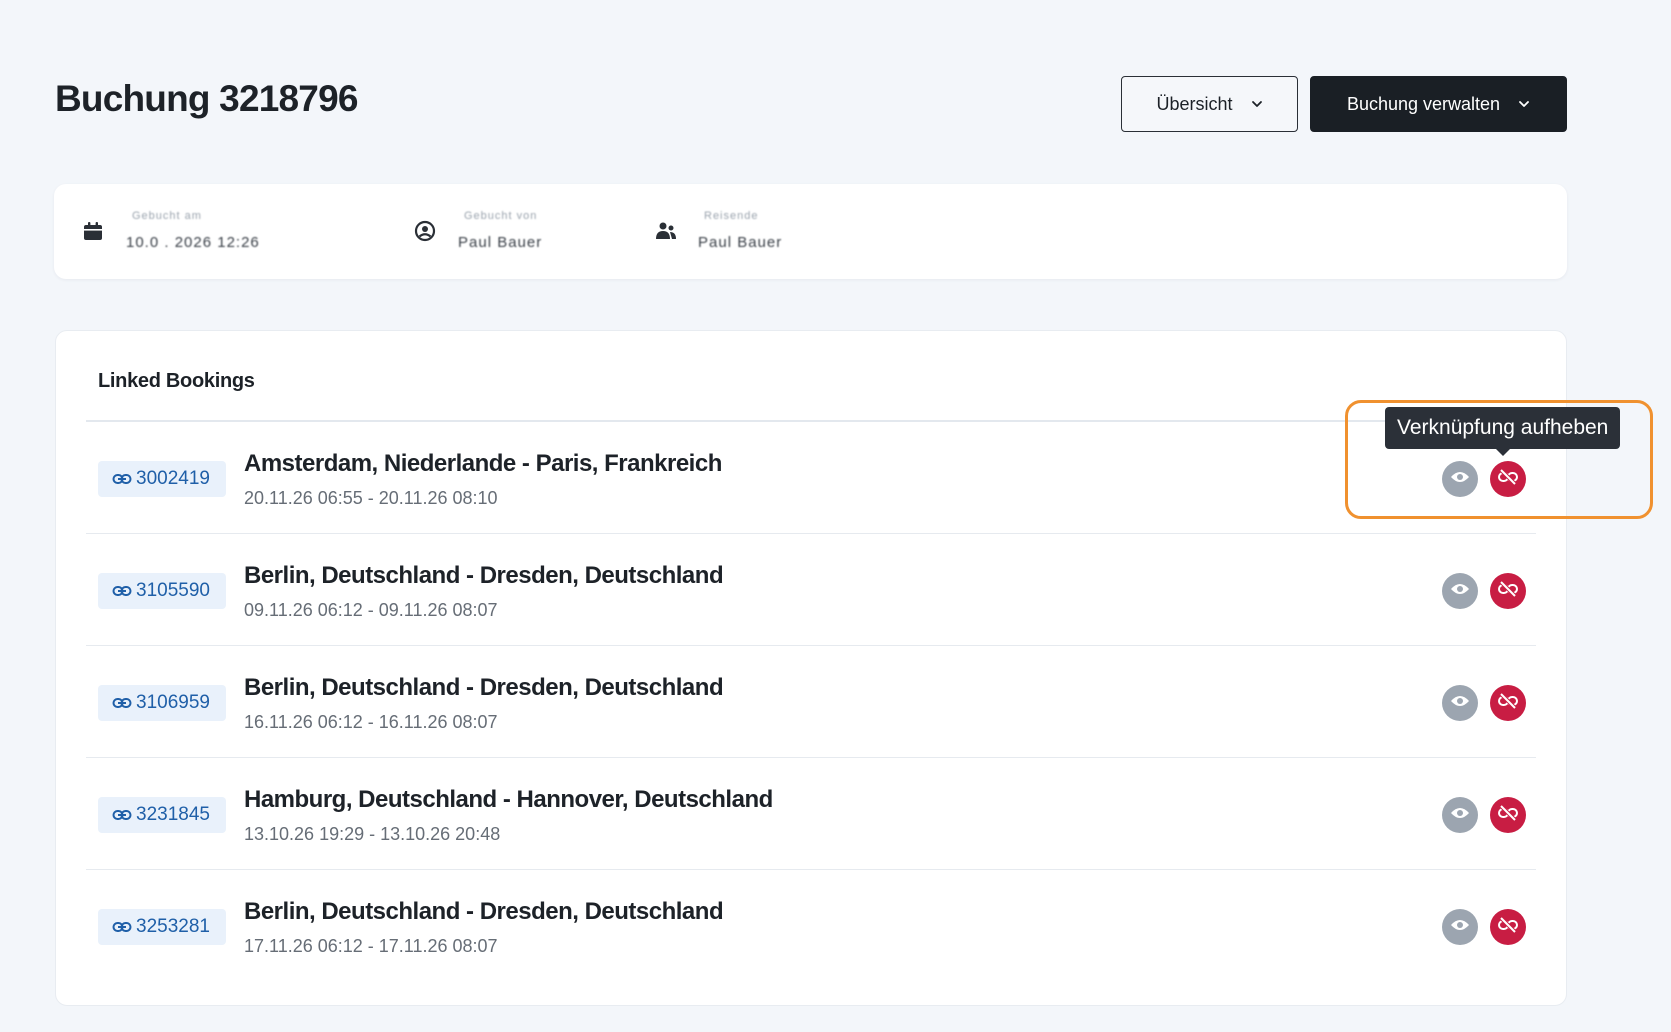 This screenshot has height=1032, width=1671. What do you see at coordinates (372, 834) in the screenshot?
I see `booking-times: 13.10.26 19:29 - 13.10.26 20:48` at bounding box center [372, 834].